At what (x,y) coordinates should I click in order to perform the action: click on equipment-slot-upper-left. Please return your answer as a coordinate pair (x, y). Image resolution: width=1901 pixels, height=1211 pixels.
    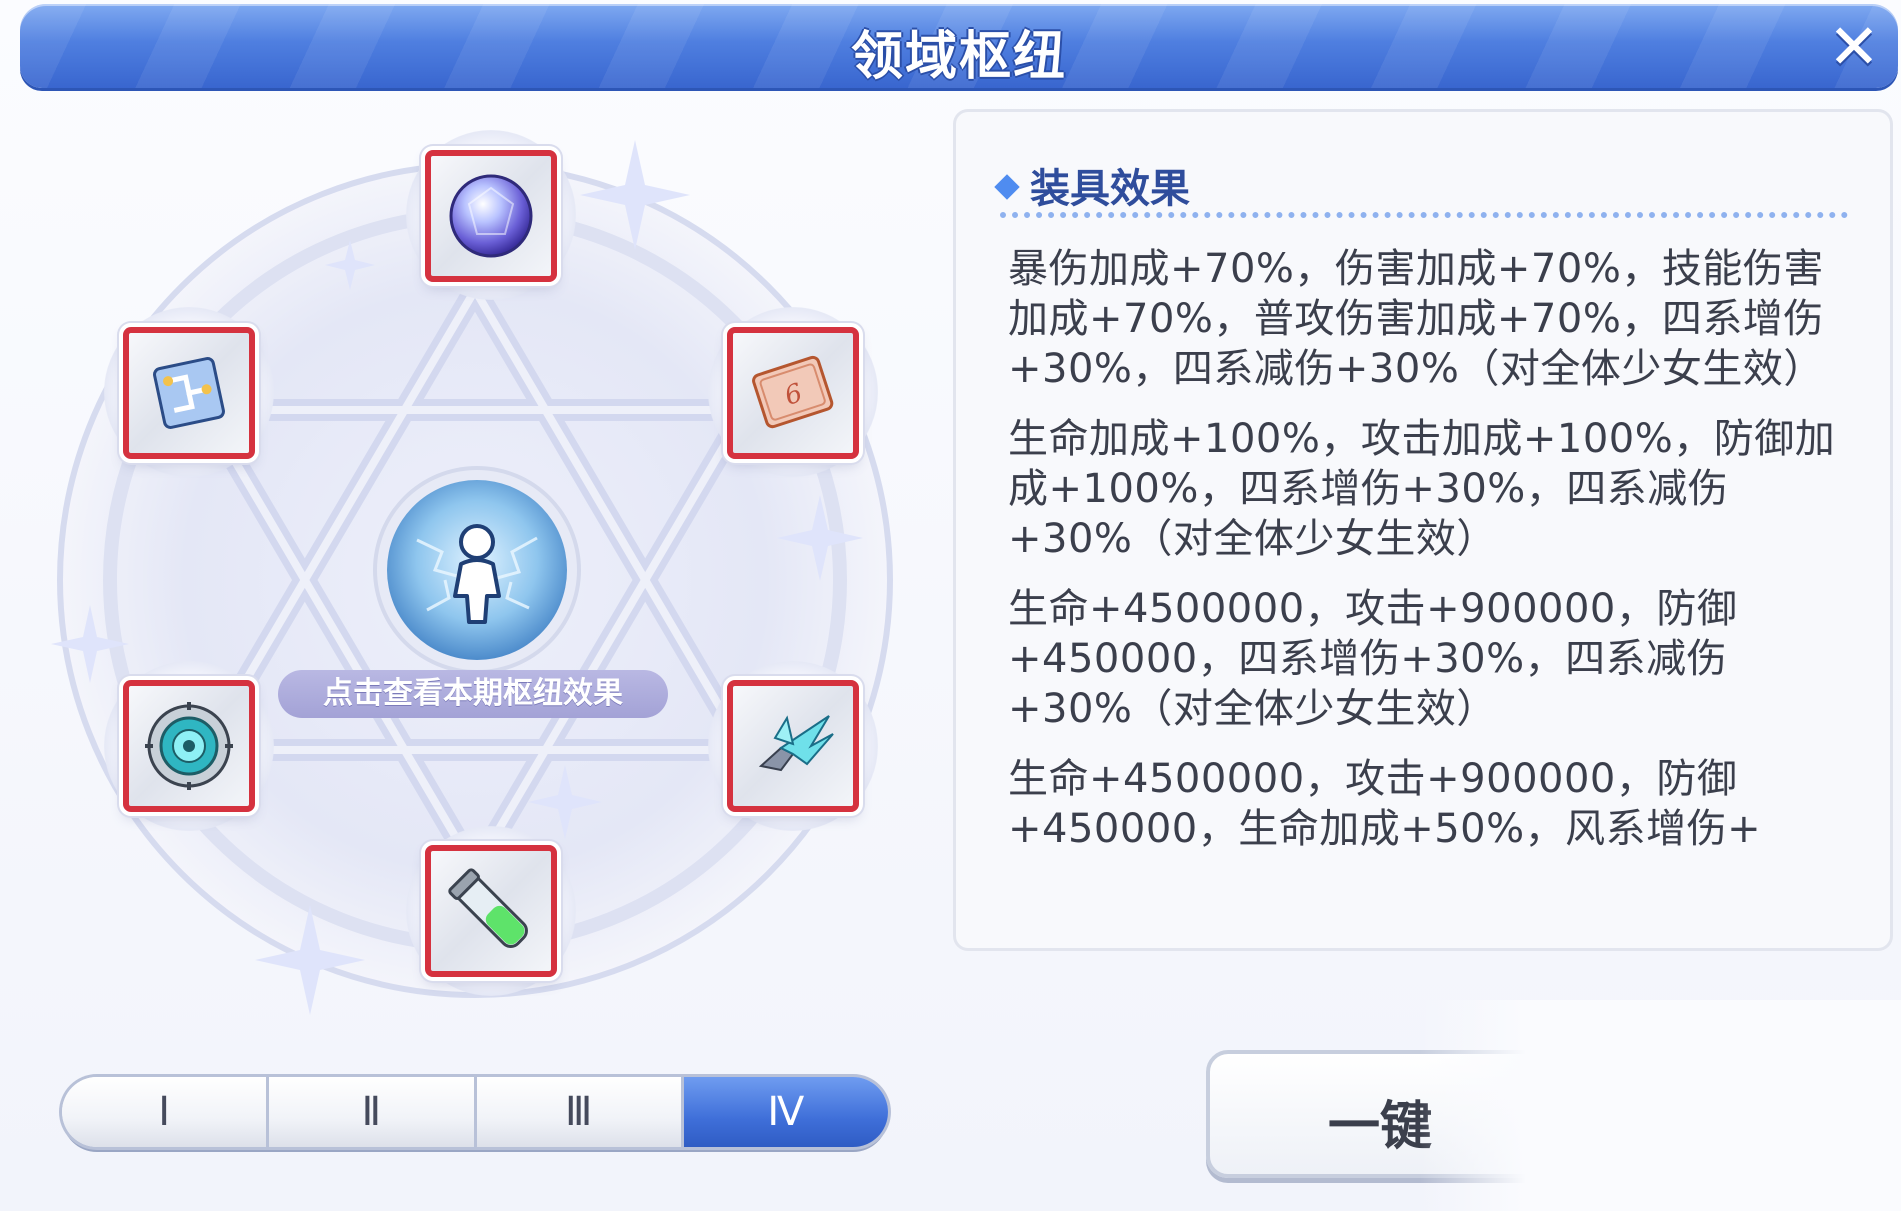
    Looking at the image, I should click on (189, 393).